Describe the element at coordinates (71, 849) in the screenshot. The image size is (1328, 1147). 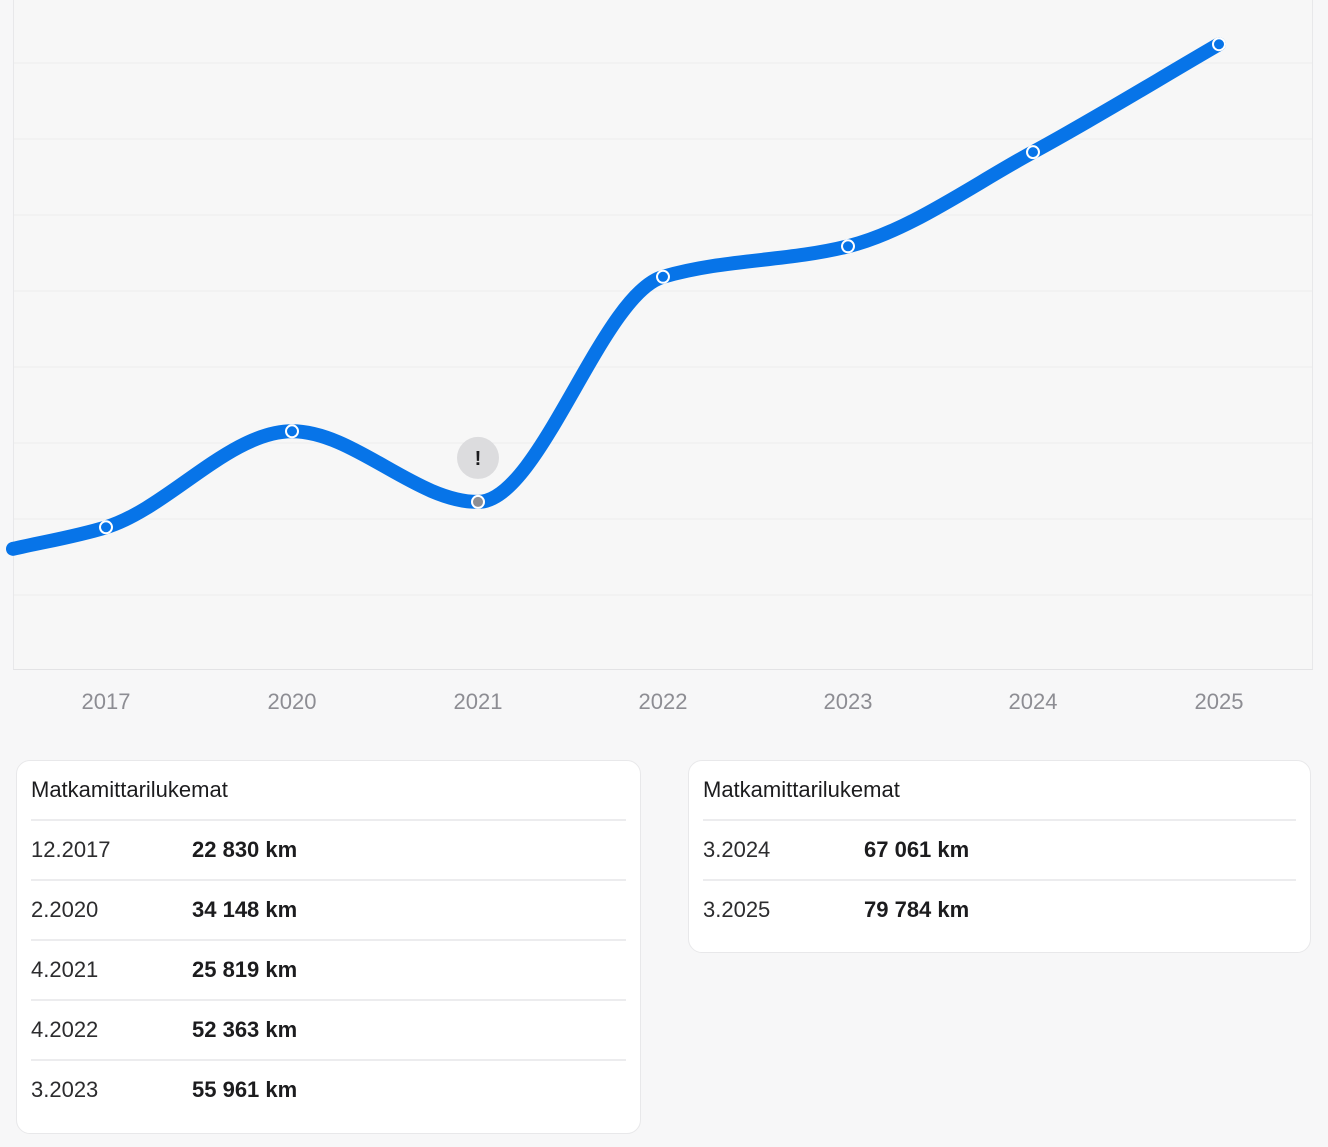
I see `reading-date: 12.2017` at that location.